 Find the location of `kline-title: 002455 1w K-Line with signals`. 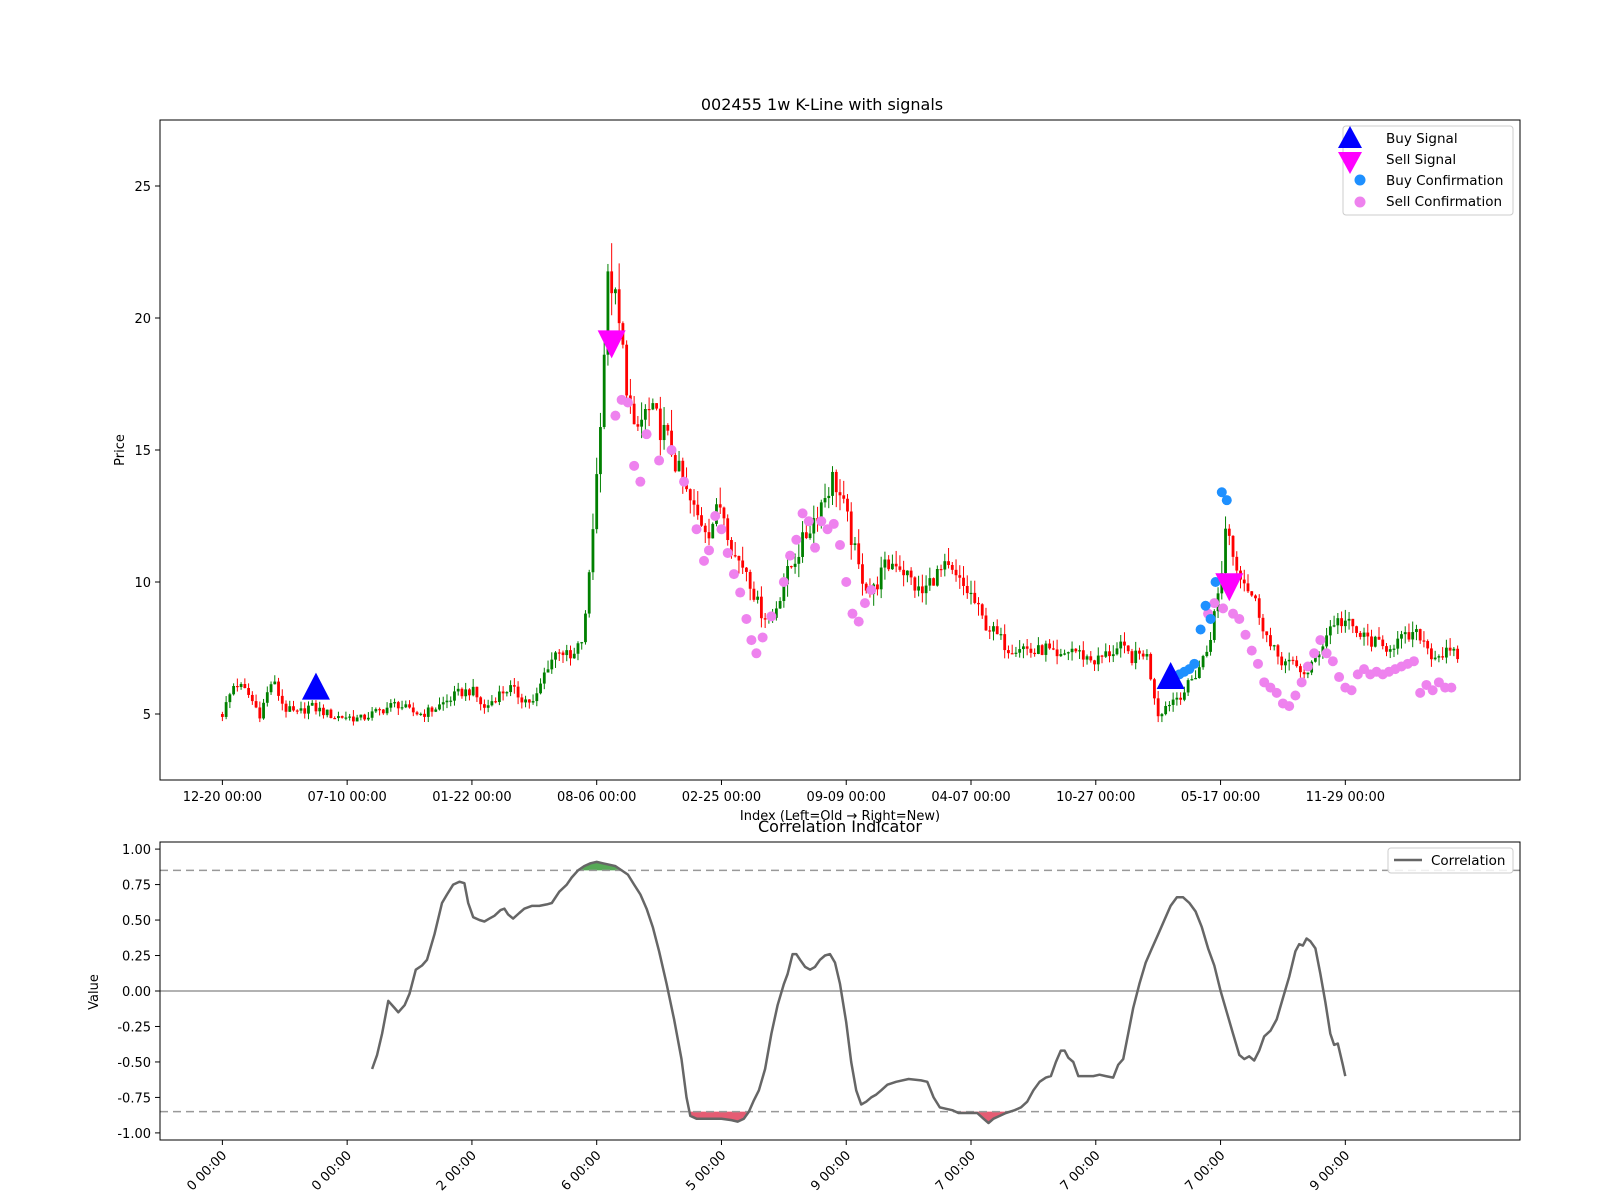

kline-title: 002455 1w K-Line with signals is located at coordinates (822, 104).